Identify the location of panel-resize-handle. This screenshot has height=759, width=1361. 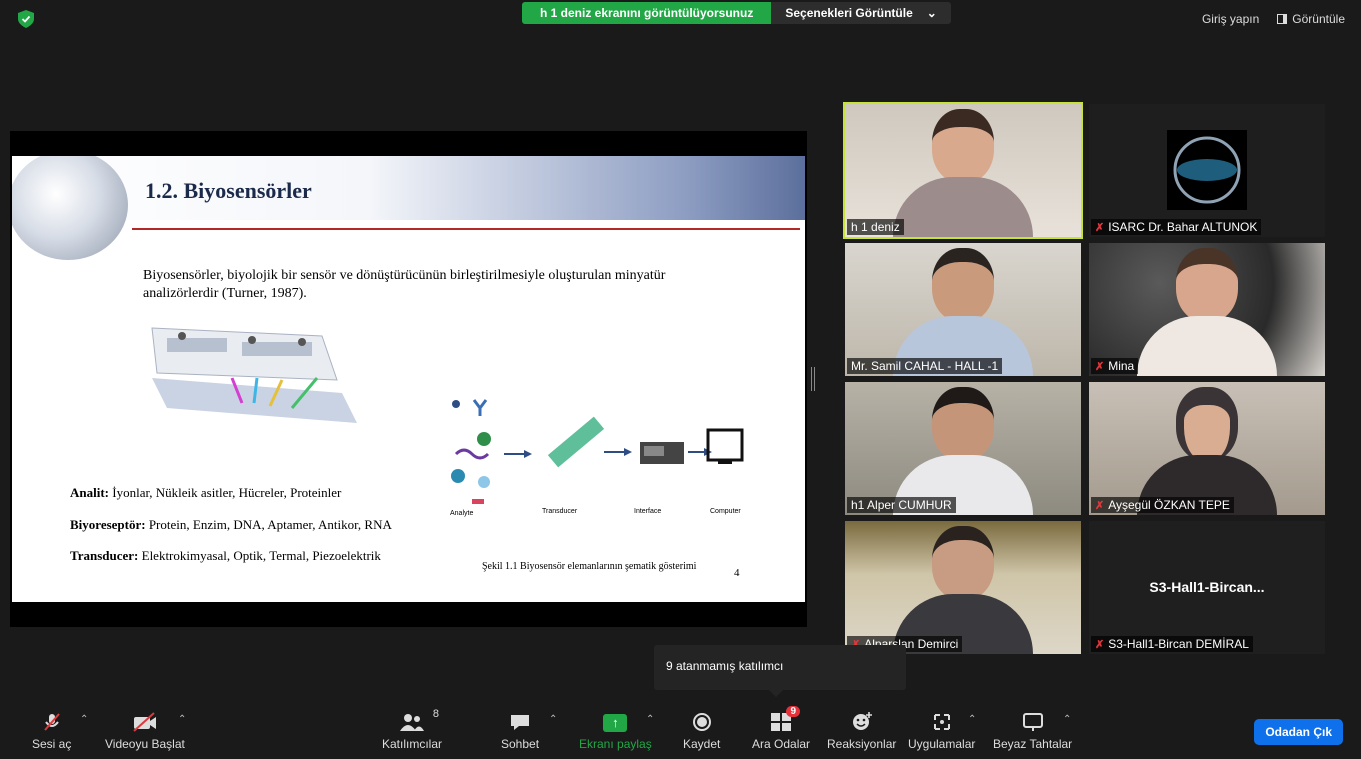
(813, 379).